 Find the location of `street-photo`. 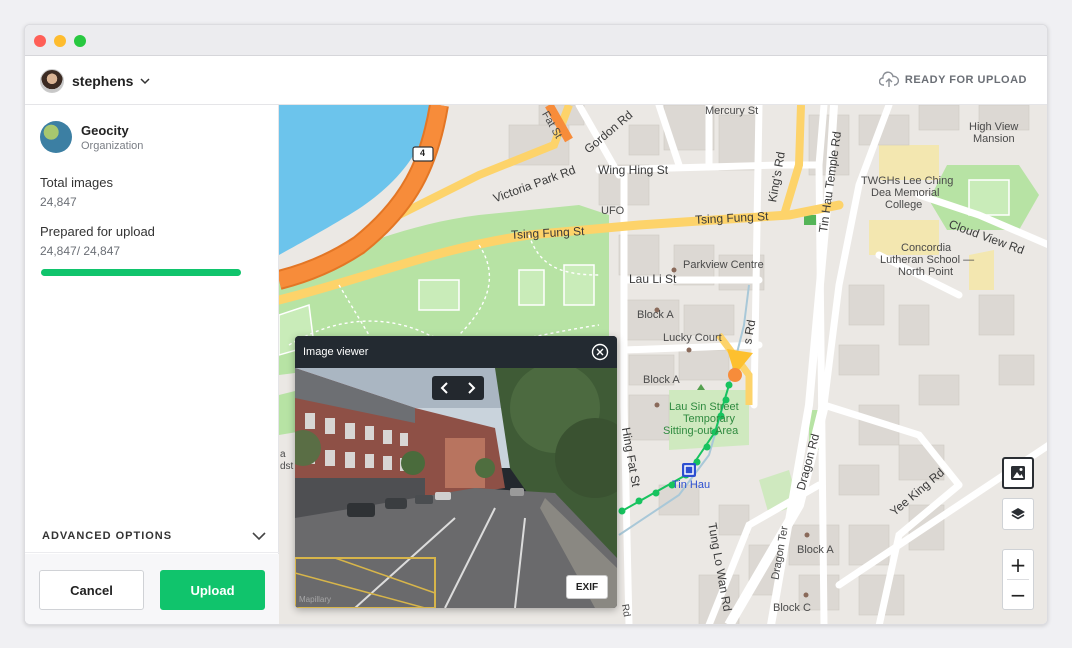

street-photo is located at coordinates (456, 488).